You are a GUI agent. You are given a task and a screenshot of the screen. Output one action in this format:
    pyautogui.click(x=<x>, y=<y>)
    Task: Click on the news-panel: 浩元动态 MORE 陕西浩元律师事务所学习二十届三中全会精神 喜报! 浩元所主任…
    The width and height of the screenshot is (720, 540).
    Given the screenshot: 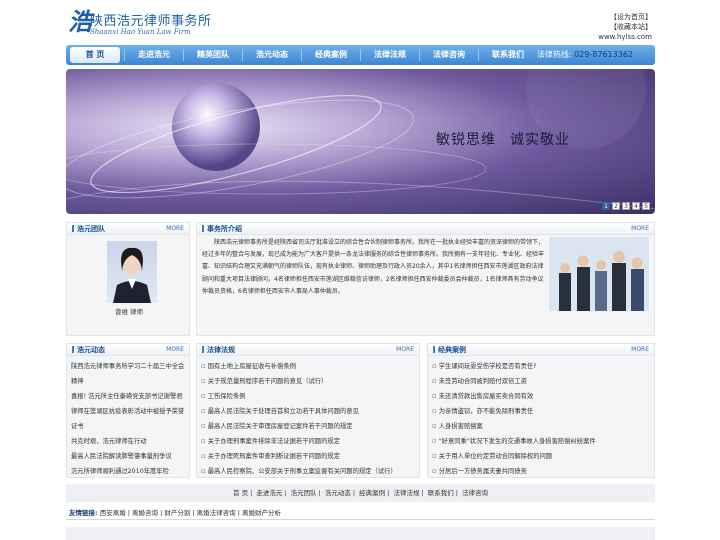 What is the action you would take?
    pyautogui.click(x=128, y=410)
    